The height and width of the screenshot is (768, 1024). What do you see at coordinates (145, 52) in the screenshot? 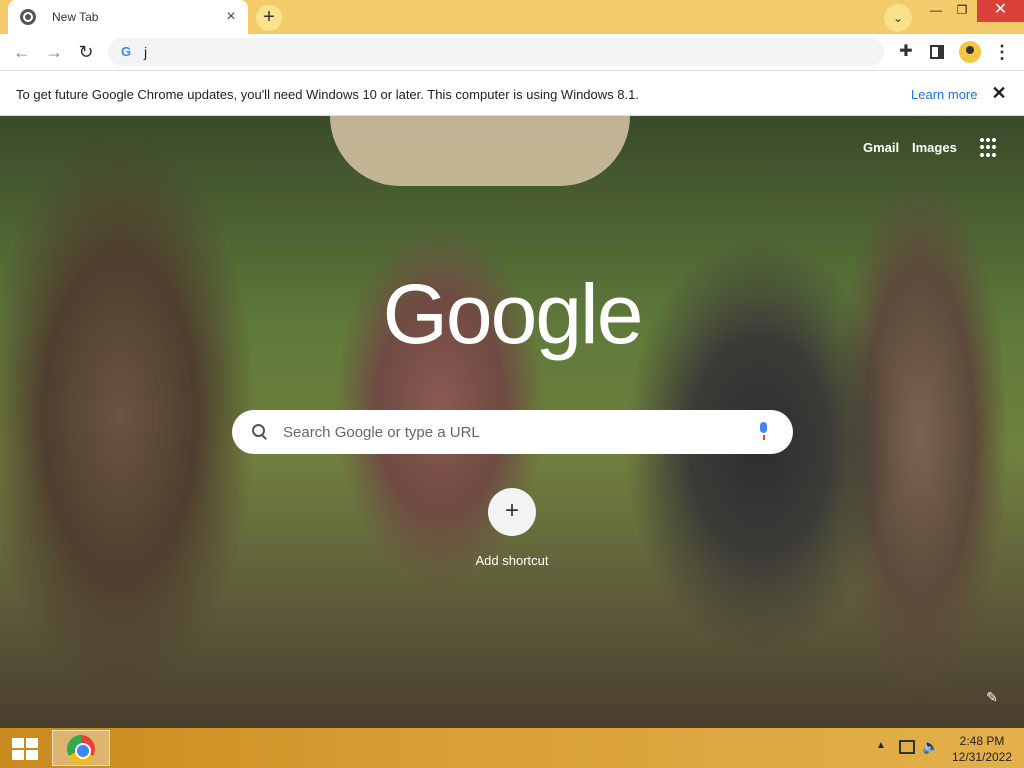
I see `address-bar-text: j` at bounding box center [145, 52].